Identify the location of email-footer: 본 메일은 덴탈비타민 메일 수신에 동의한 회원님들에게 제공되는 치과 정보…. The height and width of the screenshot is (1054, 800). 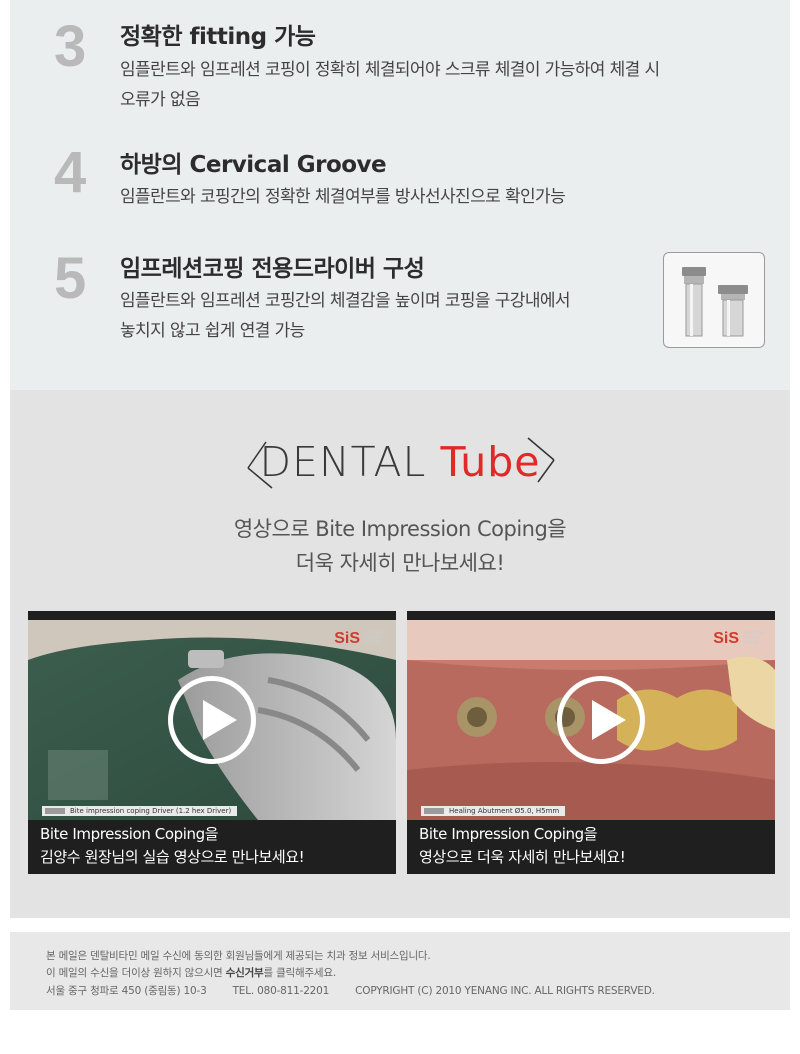
(400, 971).